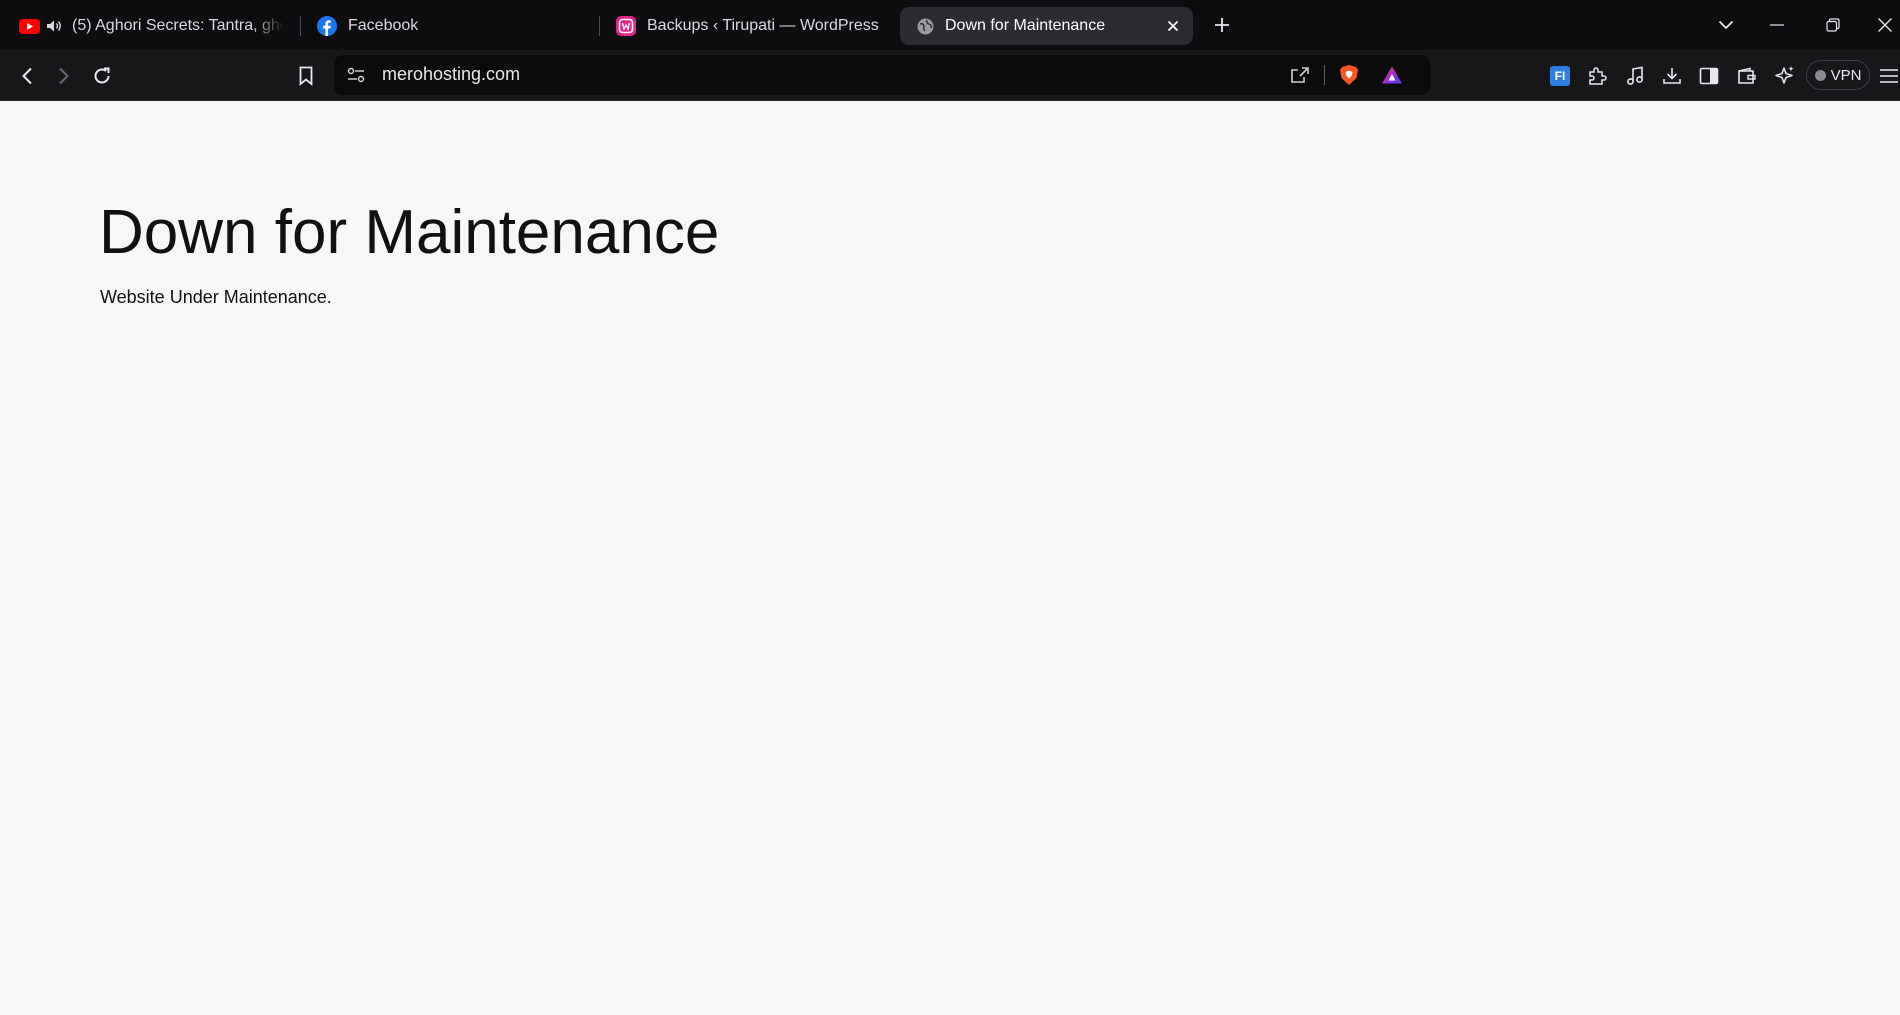 This screenshot has width=1900, height=1015. I want to click on extension-badge-text: FI, so click(1560, 76).